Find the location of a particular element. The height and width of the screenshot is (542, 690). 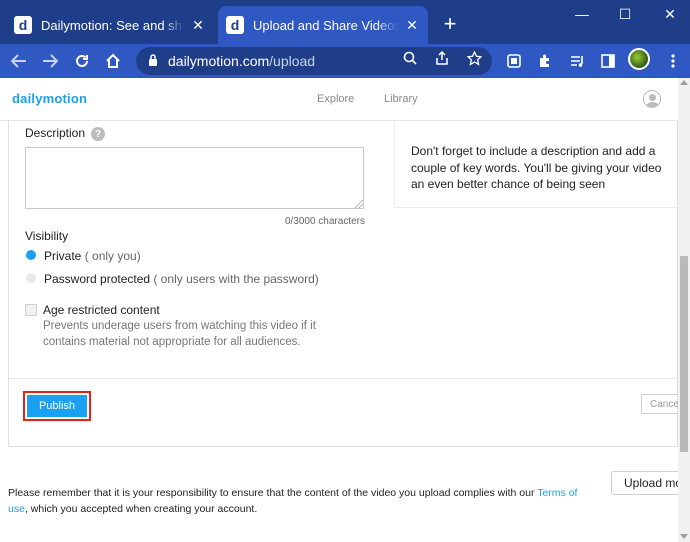

radio-private is located at coordinates (31, 255).